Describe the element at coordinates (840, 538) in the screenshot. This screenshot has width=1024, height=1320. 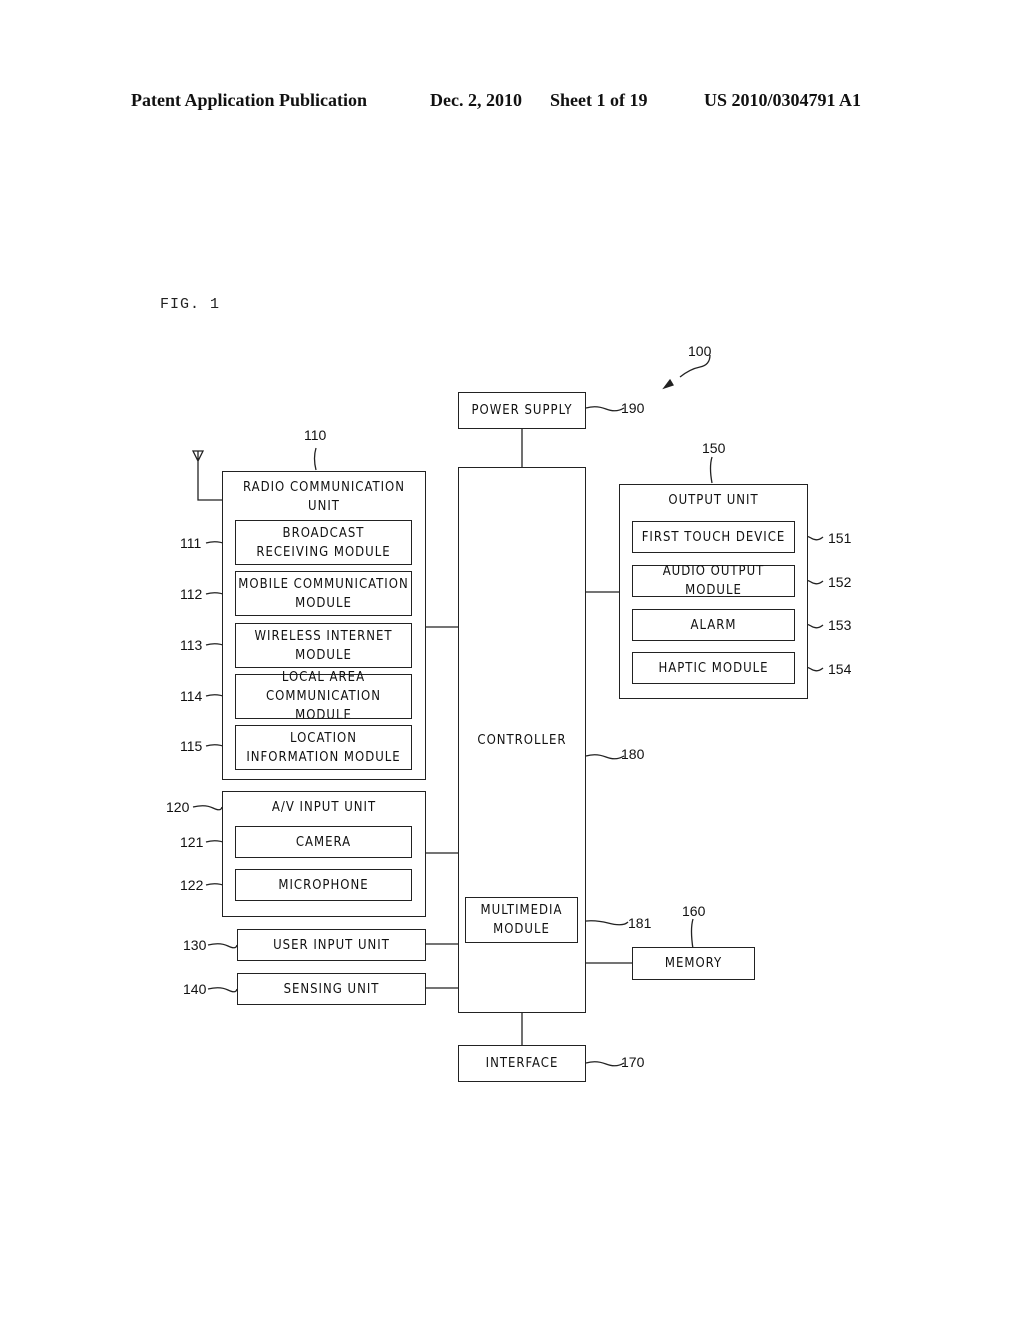
I see `first-touch-ref: 151` at that location.